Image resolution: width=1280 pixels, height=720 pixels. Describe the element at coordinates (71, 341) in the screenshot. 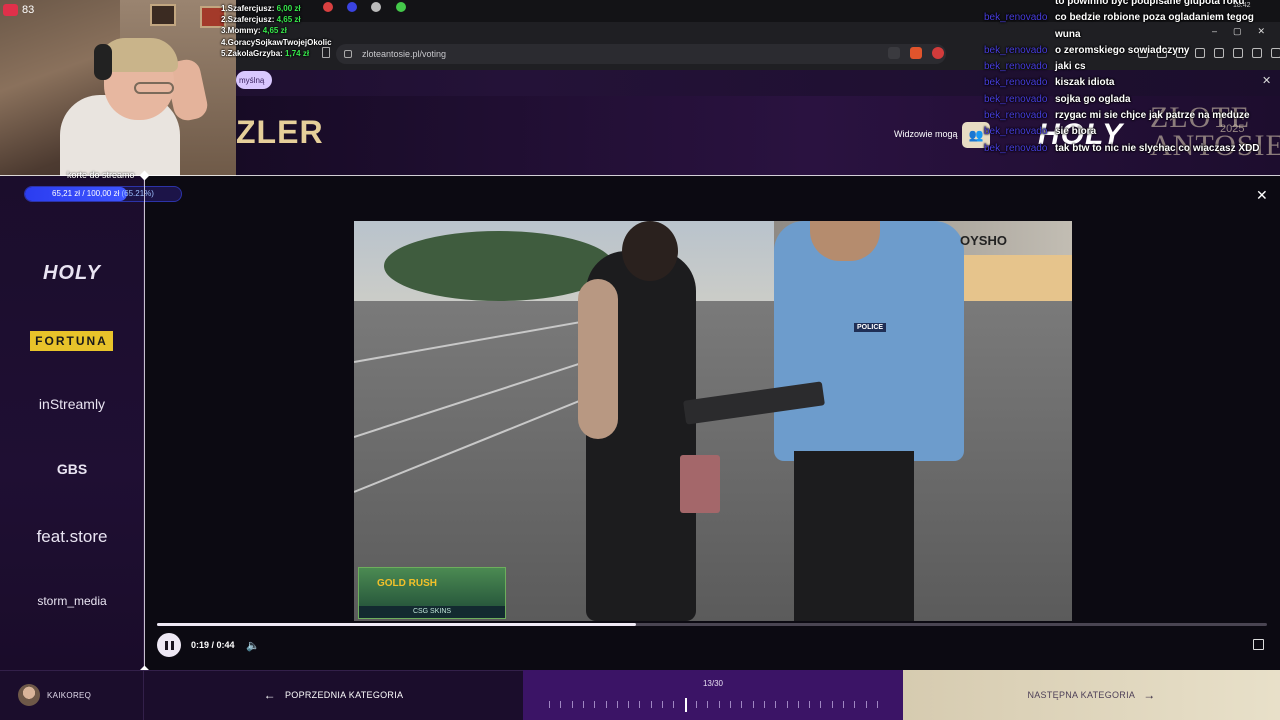

I see `sponsor-fortuna: FORTUNA` at that location.